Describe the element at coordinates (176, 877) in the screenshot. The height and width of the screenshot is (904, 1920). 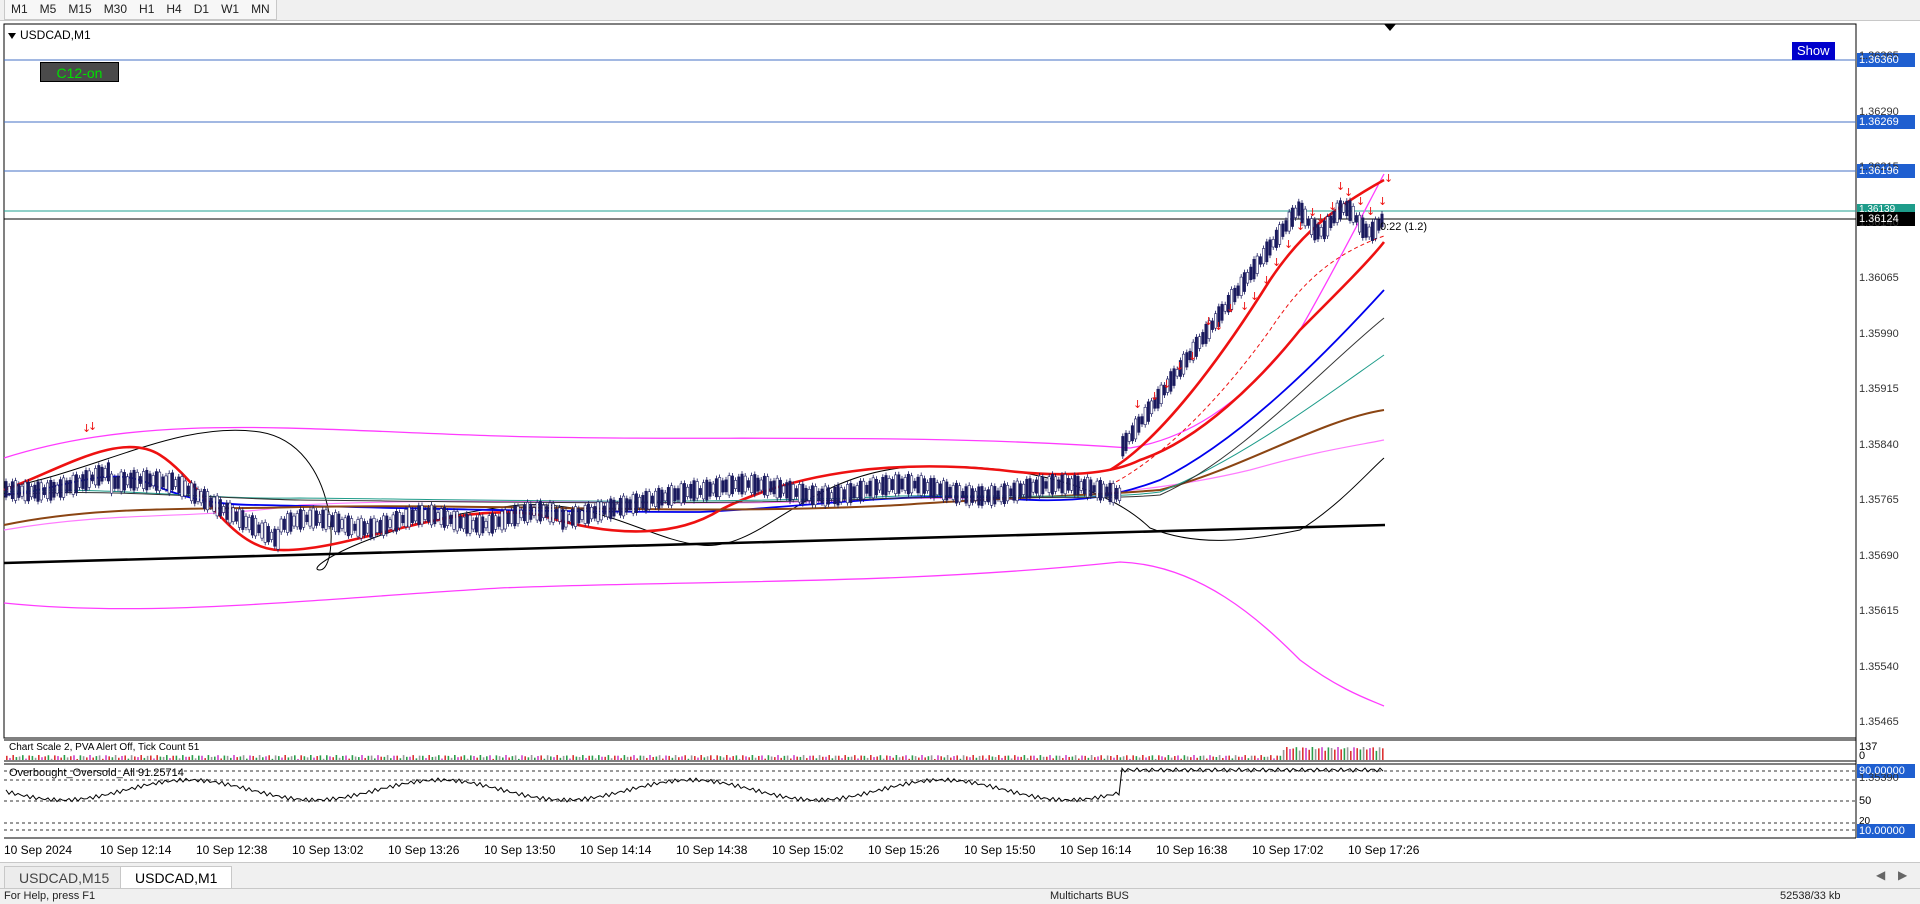
I see `tab-usdcad-m1: USDCAD,M1` at that location.